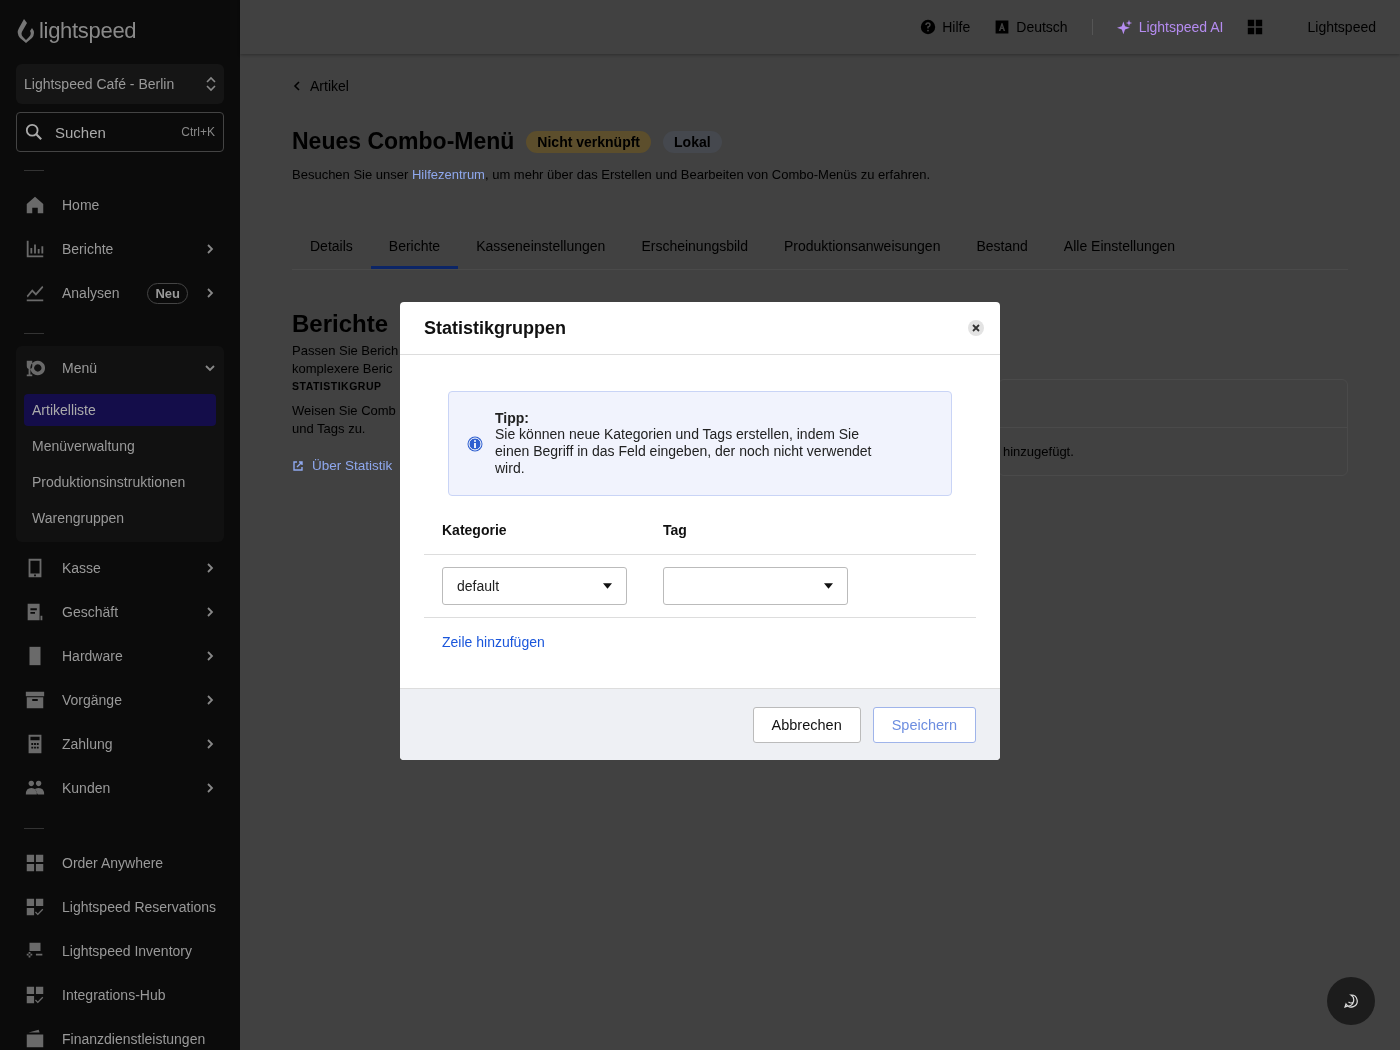 The width and height of the screenshot is (1400, 1050). Describe the element at coordinates (1038, 451) in the screenshot. I see `empty-text: hinzugefügt.` at that location.